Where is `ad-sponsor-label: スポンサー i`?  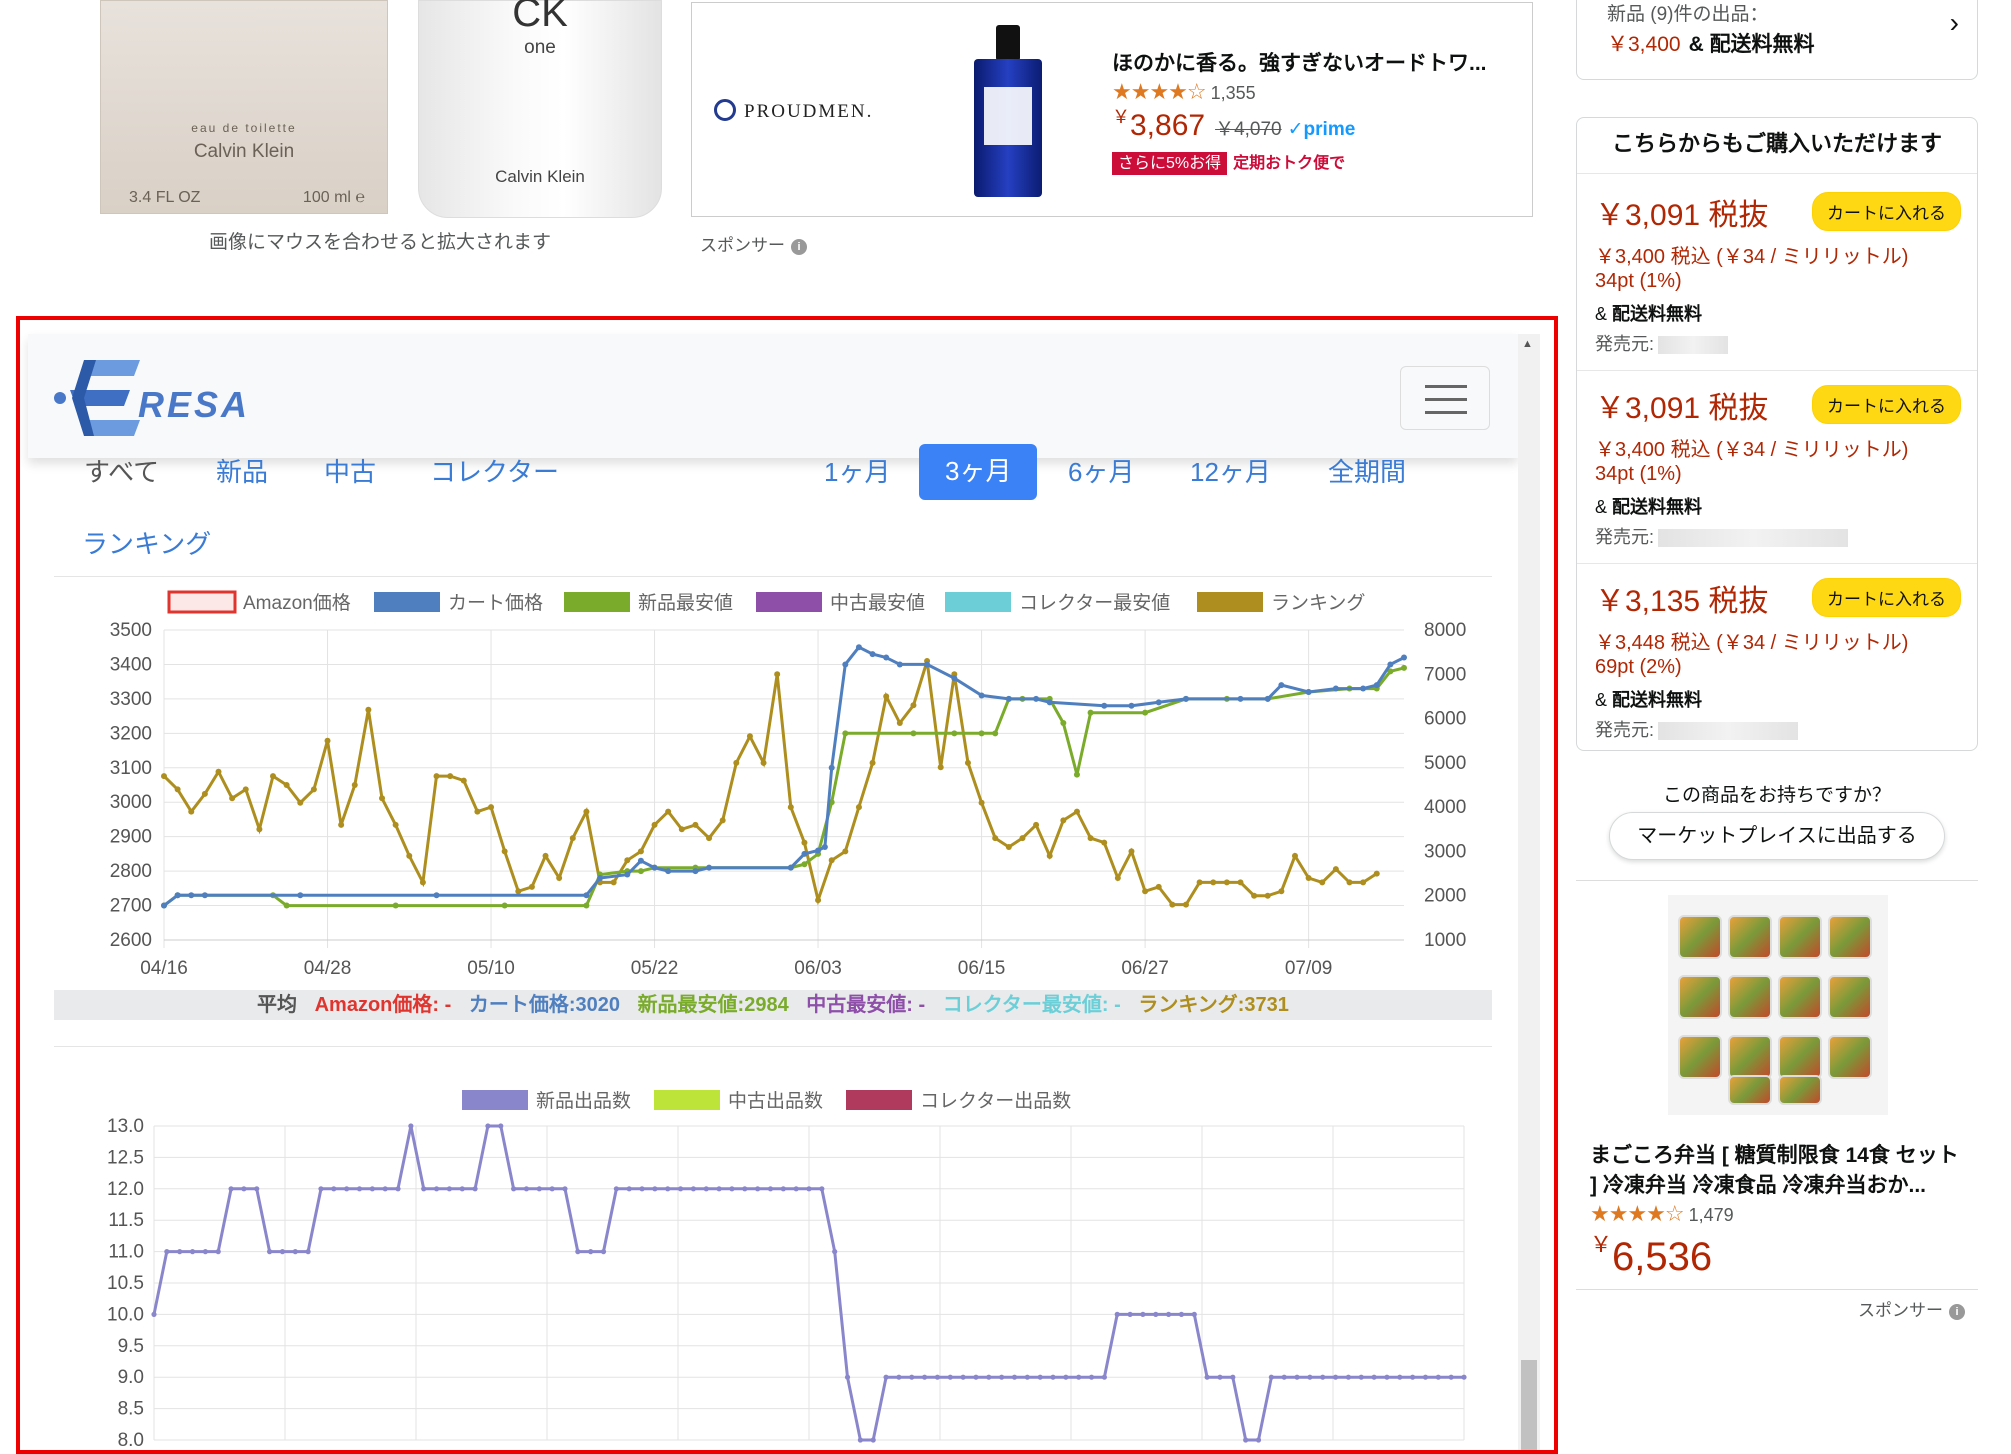
ad-sponsor-label: スポンサー i is located at coordinates (753, 243).